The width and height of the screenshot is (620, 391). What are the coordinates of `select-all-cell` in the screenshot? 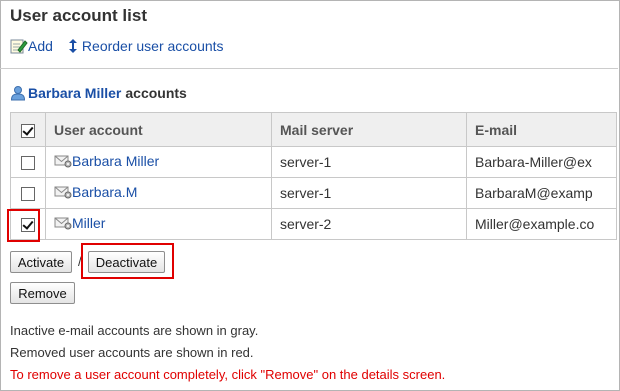 It's located at (28, 129).